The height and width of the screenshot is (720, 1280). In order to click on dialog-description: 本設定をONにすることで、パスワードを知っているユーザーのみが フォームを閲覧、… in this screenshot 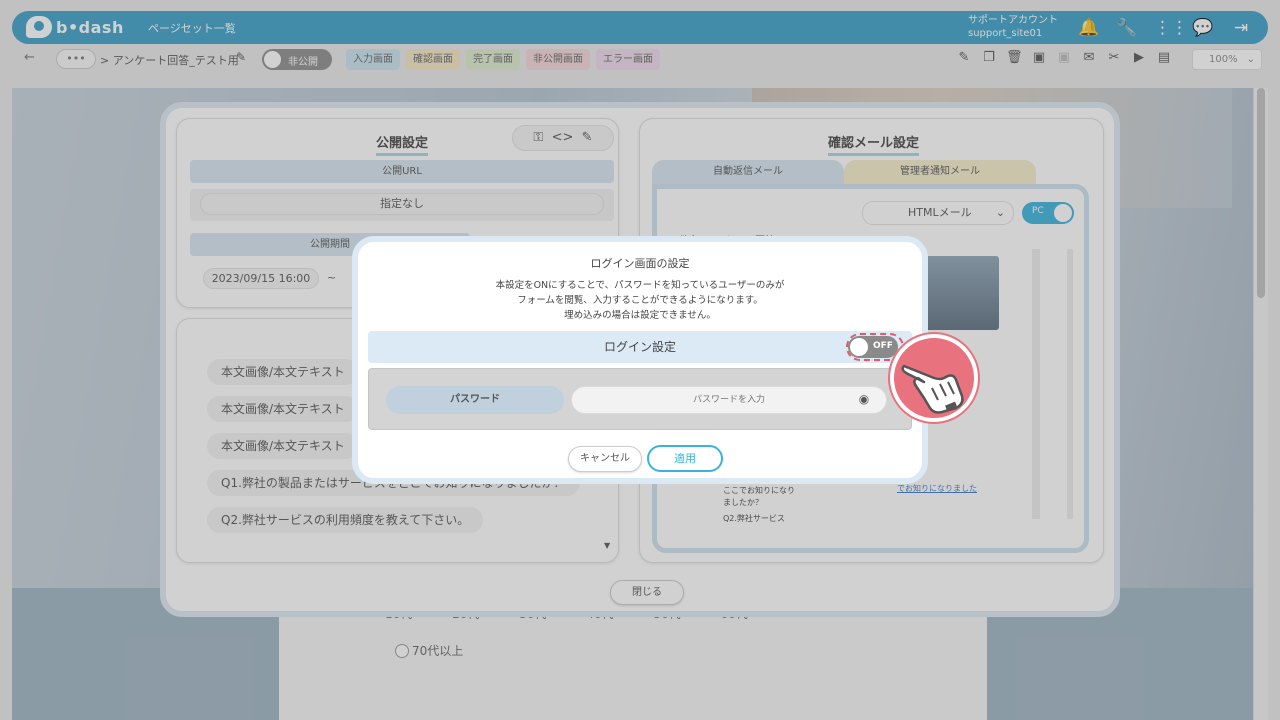, I will do `click(640, 300)`.